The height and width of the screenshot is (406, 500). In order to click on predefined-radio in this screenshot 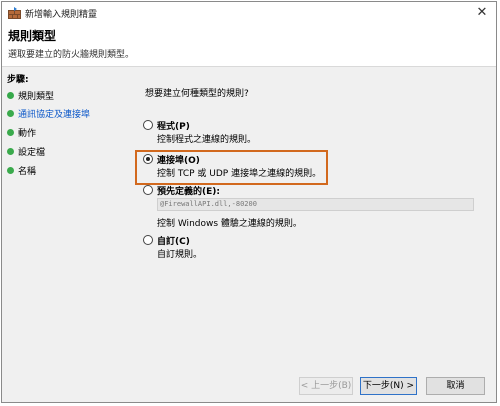, I will do `click(148, 190)`.